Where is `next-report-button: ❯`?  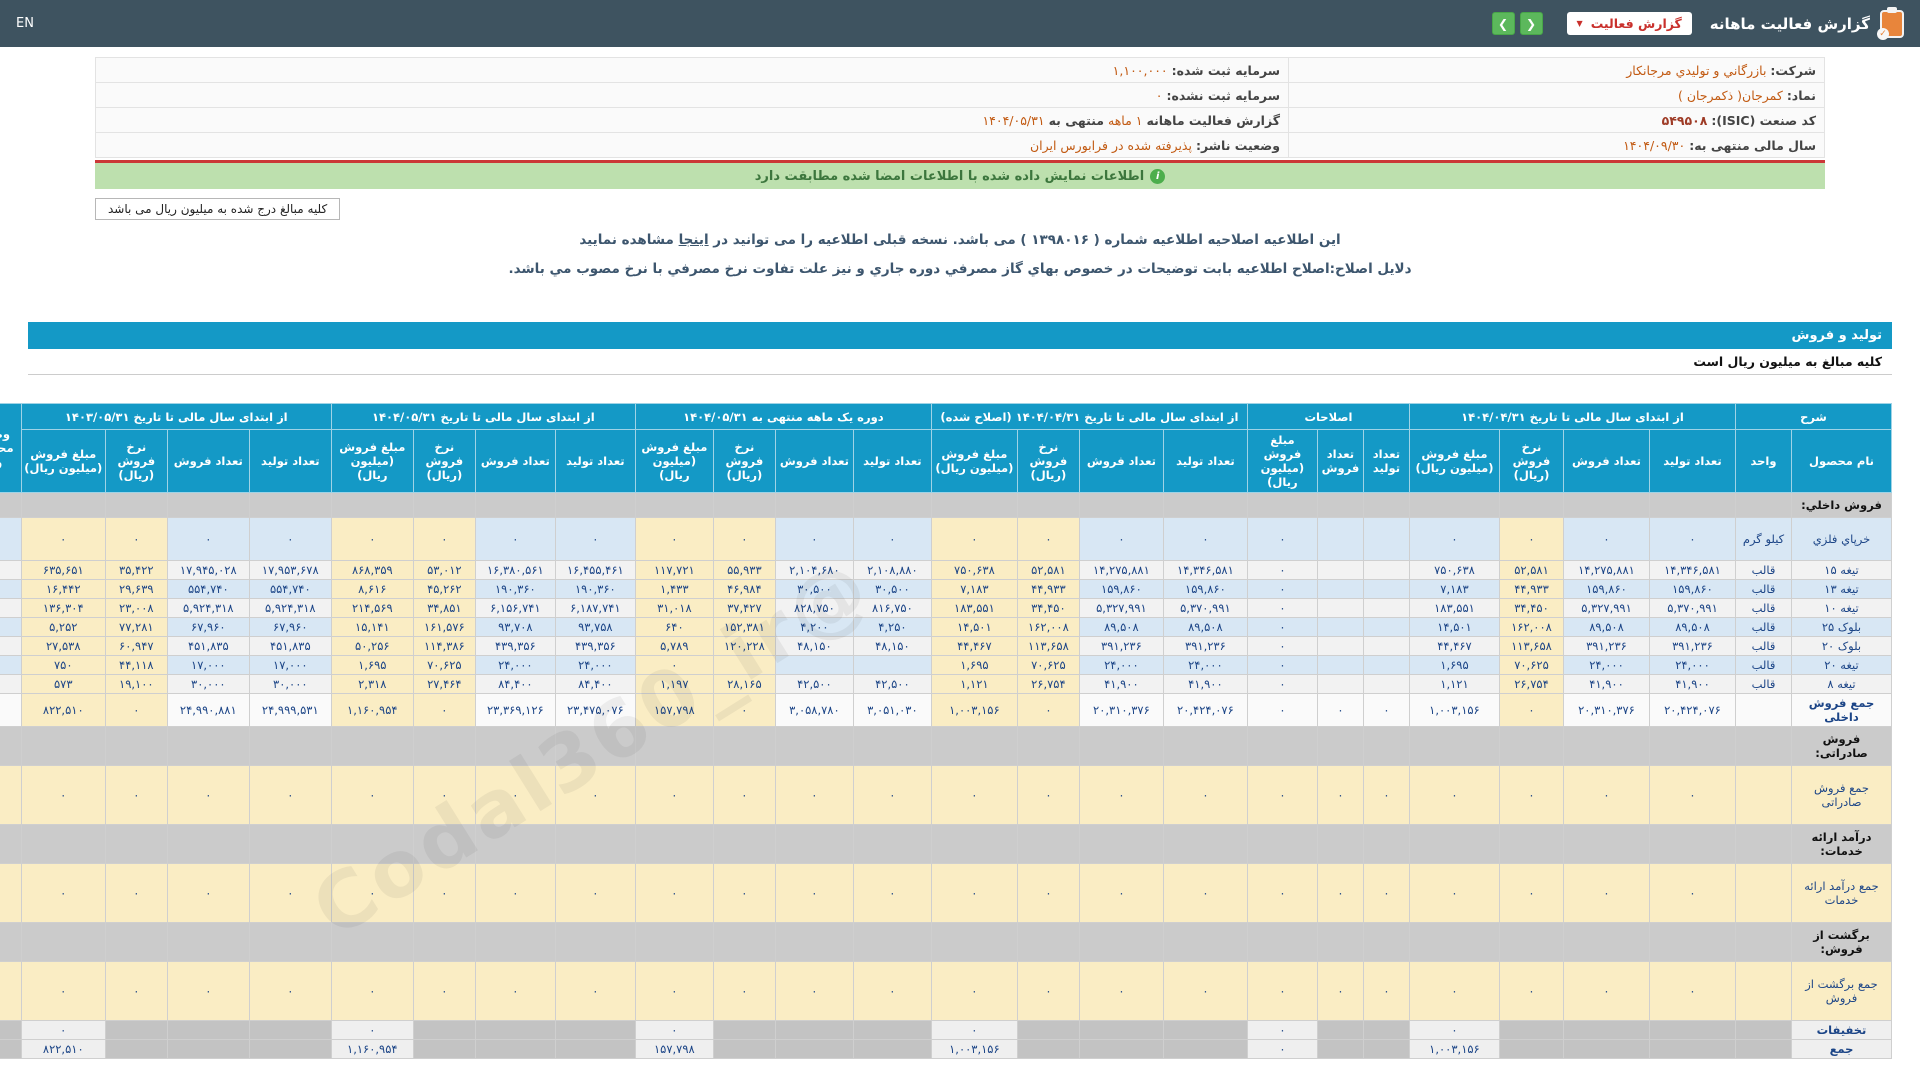 next-report-button: ❯ is located at coordinates (1503, 23).